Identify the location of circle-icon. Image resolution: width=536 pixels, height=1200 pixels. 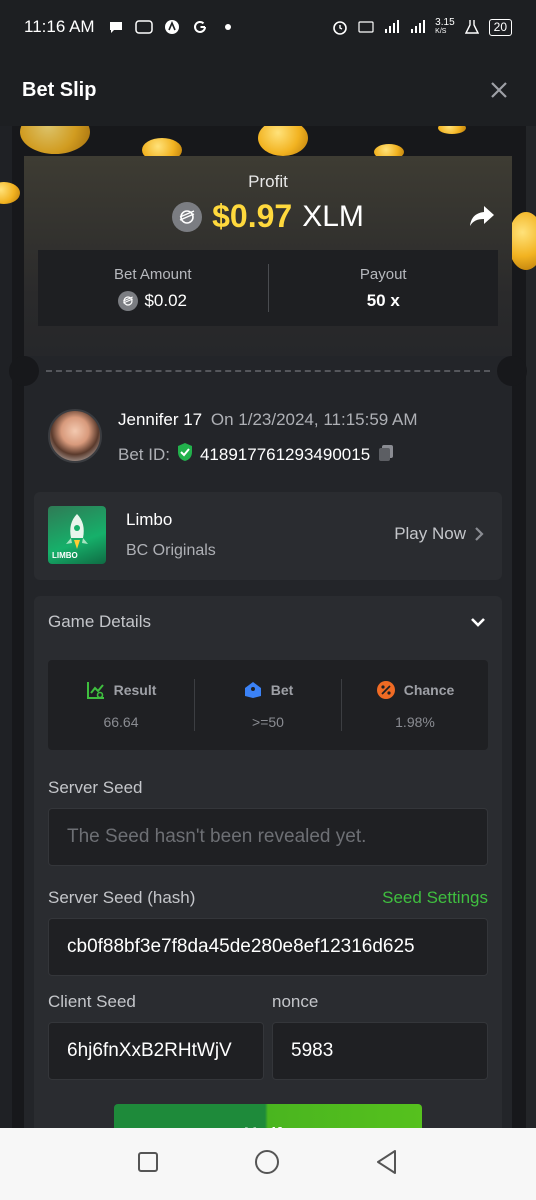
(266, 1161).